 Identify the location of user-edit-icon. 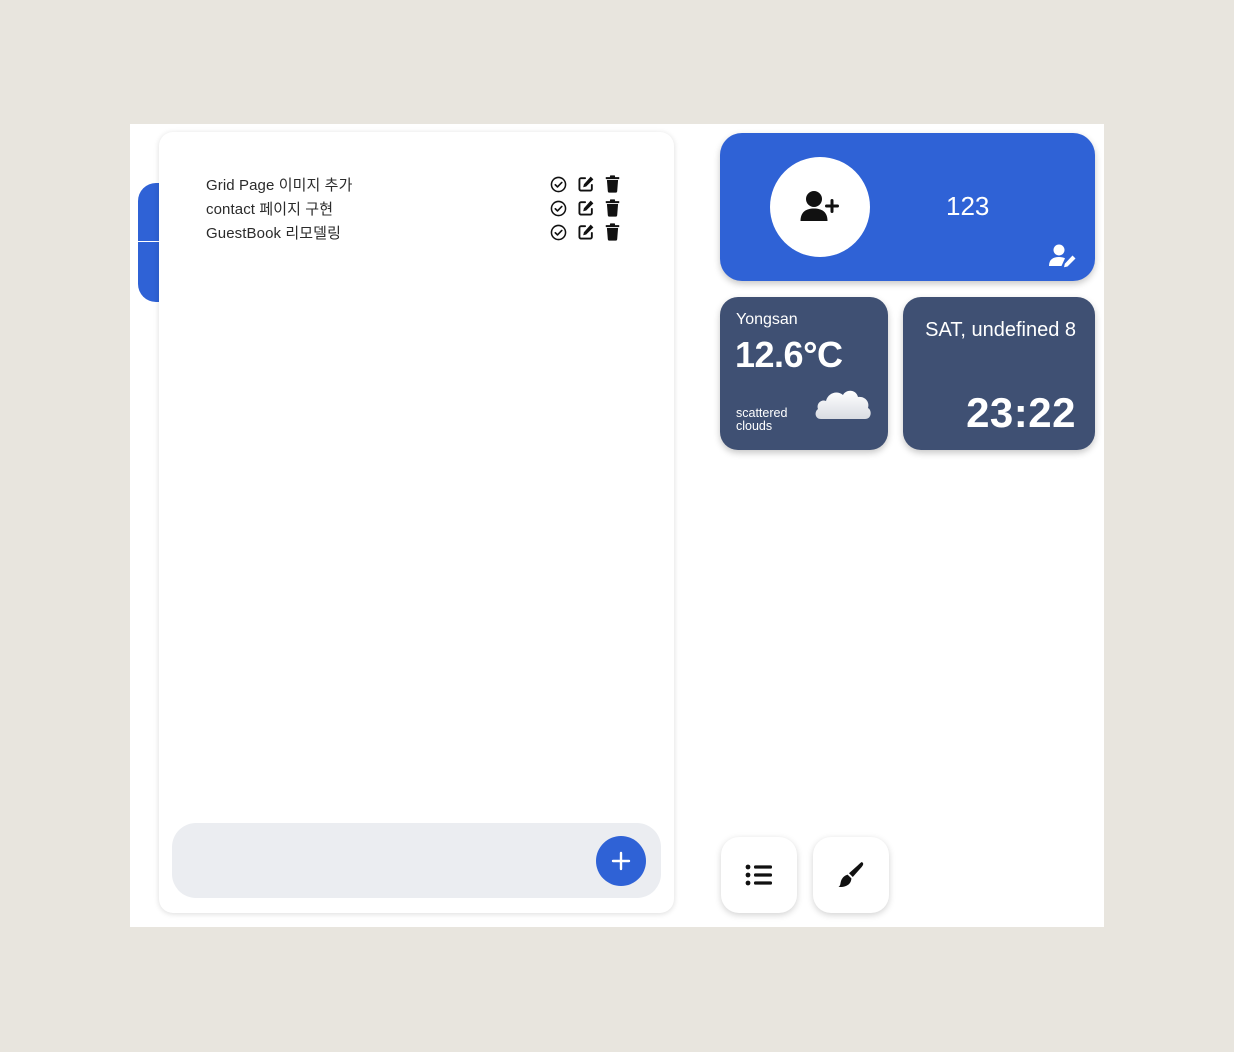
(1063, 256).